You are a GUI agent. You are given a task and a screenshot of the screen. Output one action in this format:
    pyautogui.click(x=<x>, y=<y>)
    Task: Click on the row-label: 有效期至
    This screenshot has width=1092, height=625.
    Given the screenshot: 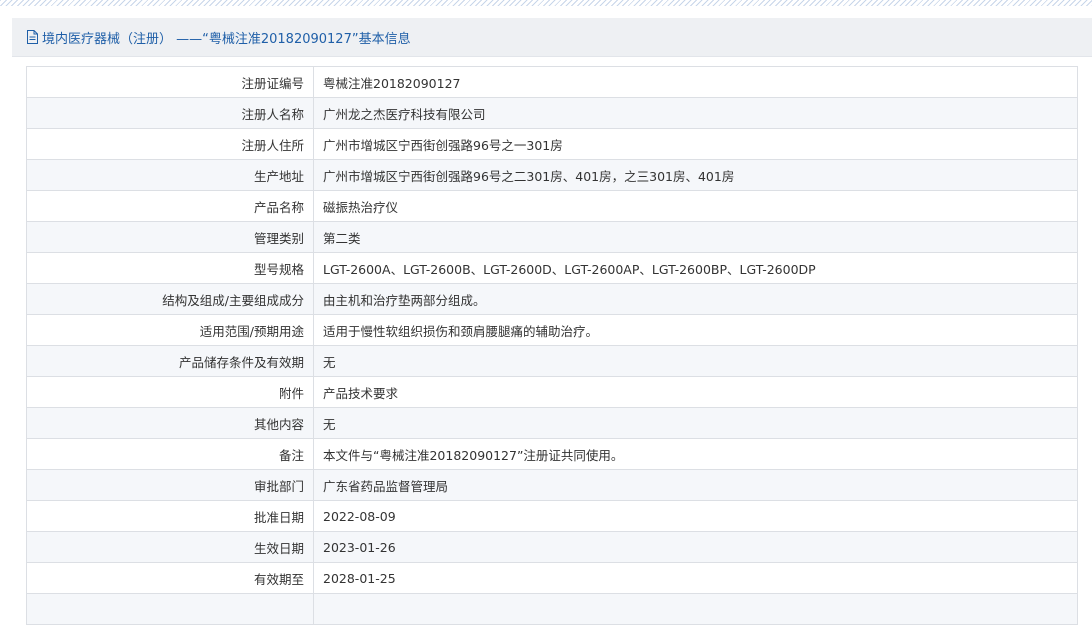 What is the action you would take?
    pyautogui.click(x=170, y=578)
    